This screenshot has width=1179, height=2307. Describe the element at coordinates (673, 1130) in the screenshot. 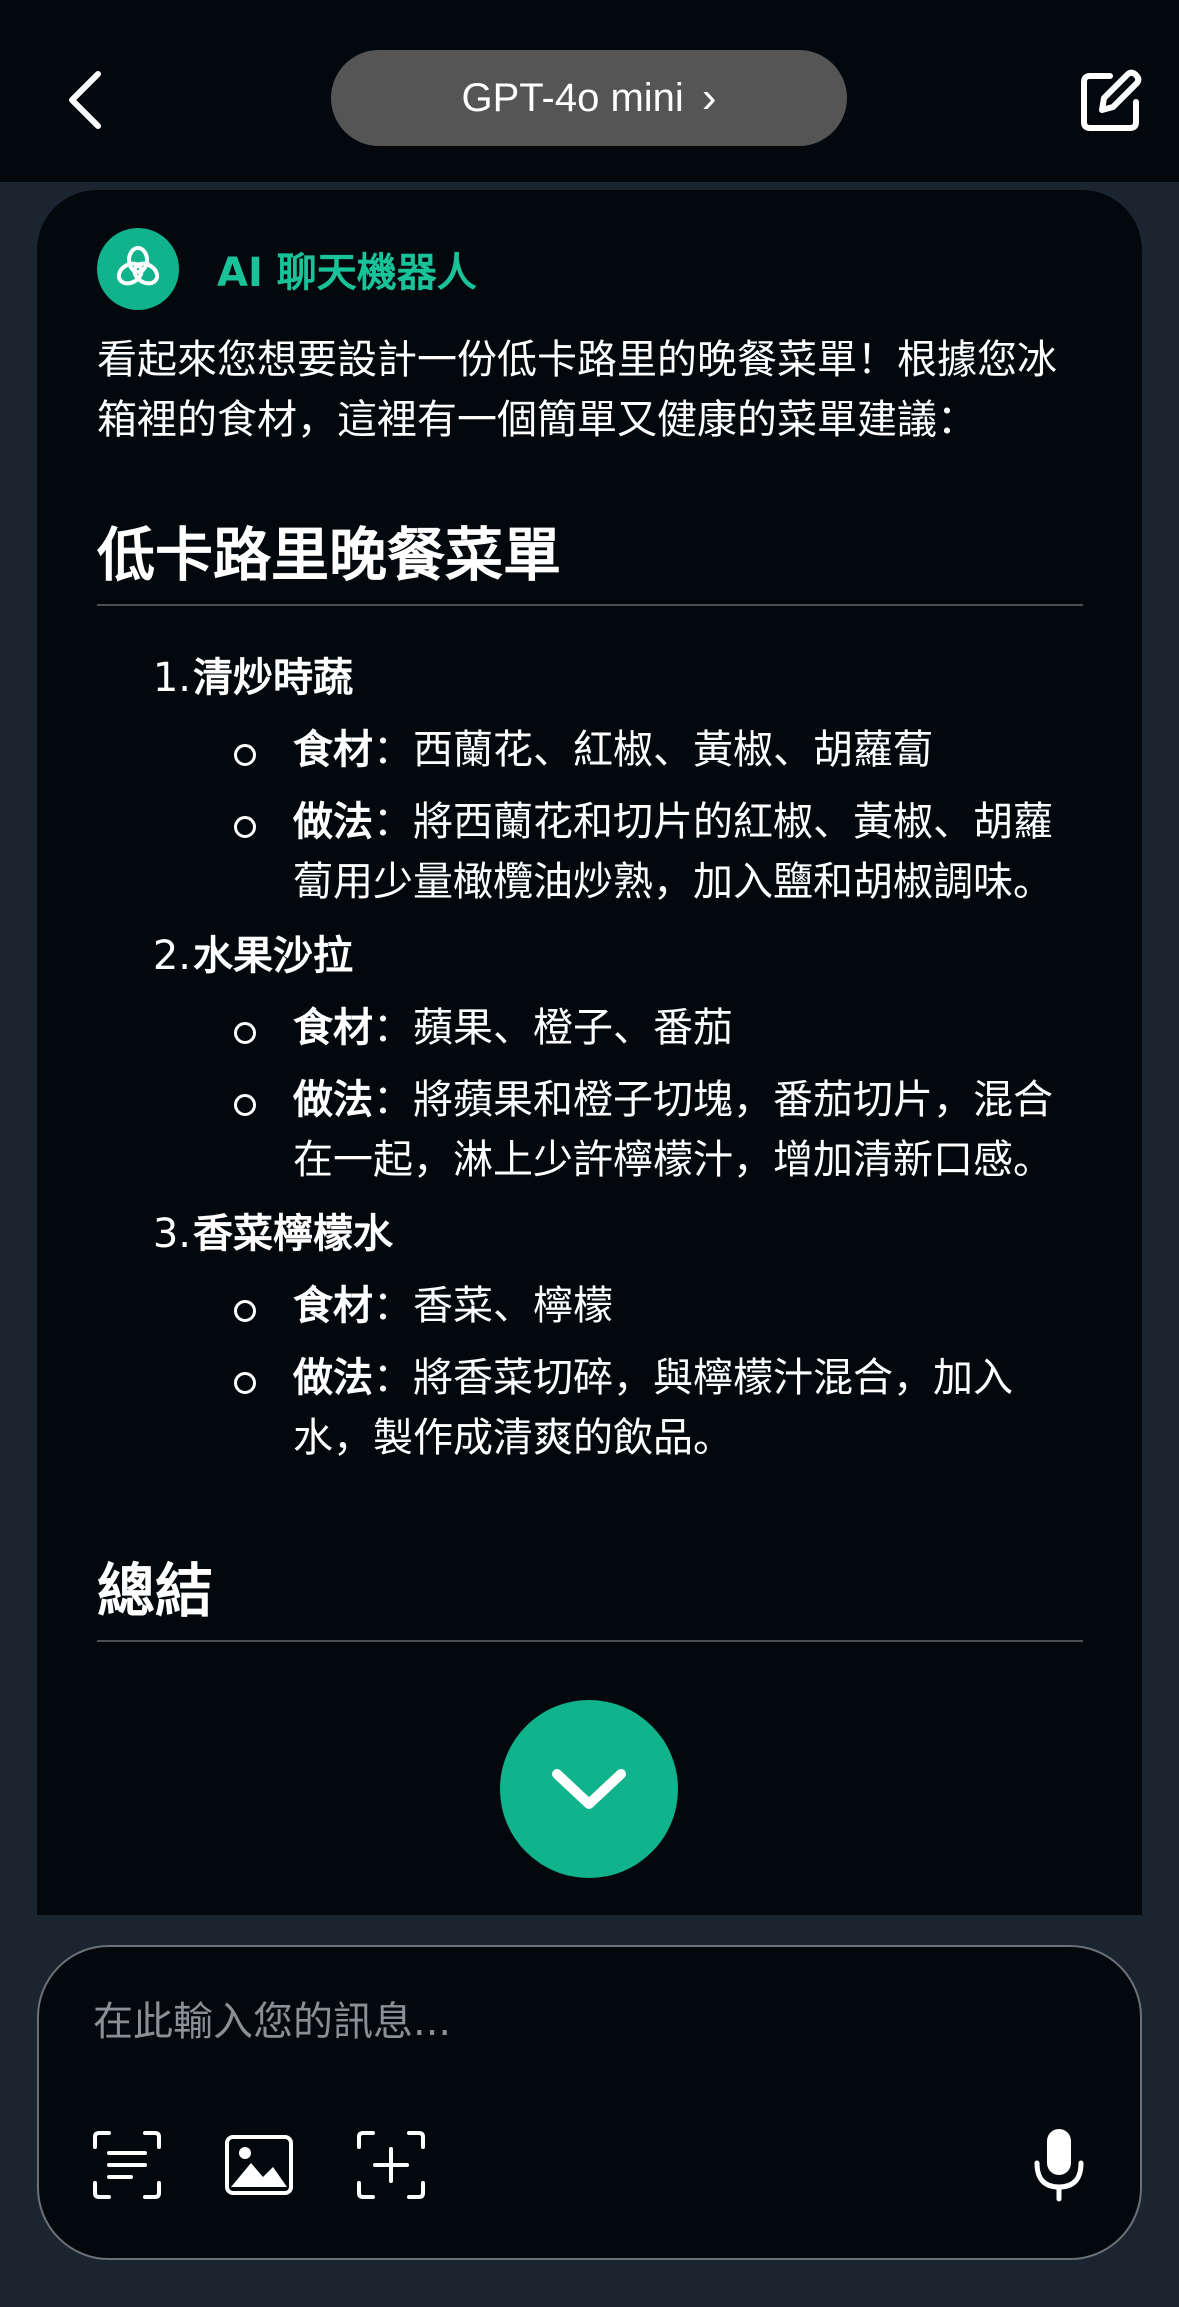

I see `method-text: ：將蘋果和橙子切塊，番茄切片，混合在一起，淋上少許檸檬汁，增加清新口感。` at that location.